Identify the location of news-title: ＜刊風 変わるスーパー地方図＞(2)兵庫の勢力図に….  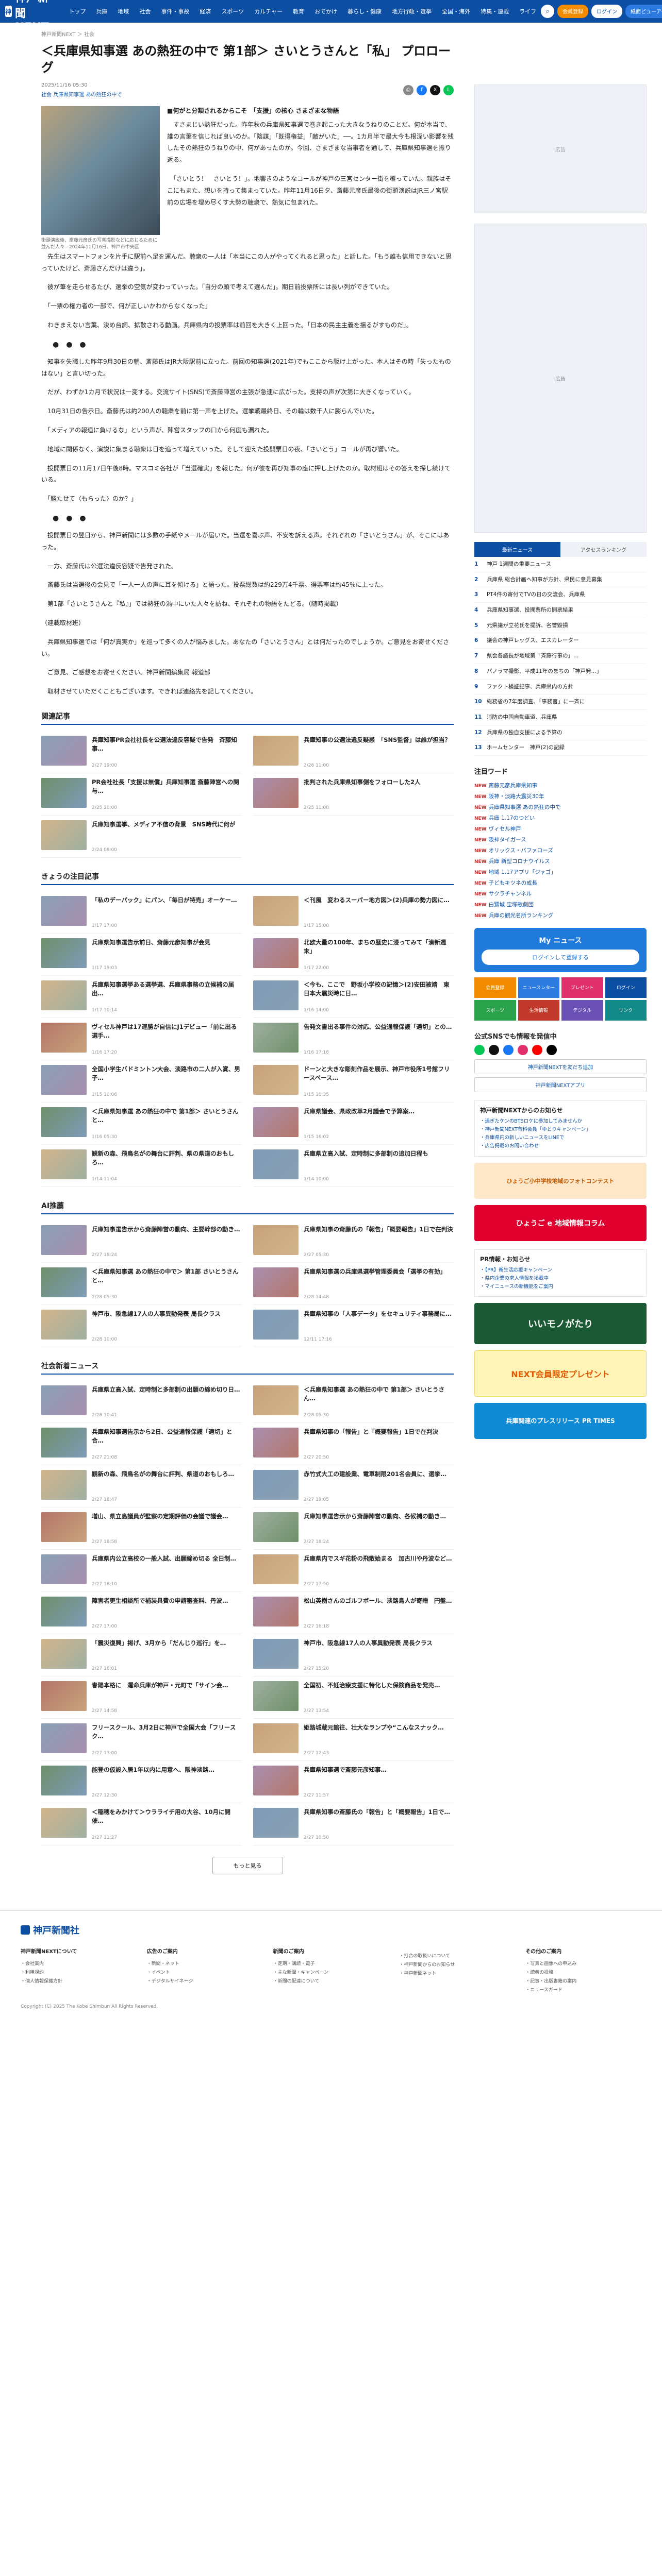
(379, 909).